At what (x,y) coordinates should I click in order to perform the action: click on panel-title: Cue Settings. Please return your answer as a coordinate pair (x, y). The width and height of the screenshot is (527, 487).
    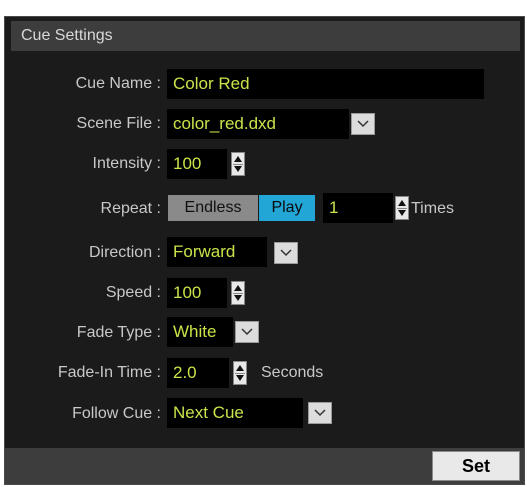
    Looking at the image, I should click on (265, 36).